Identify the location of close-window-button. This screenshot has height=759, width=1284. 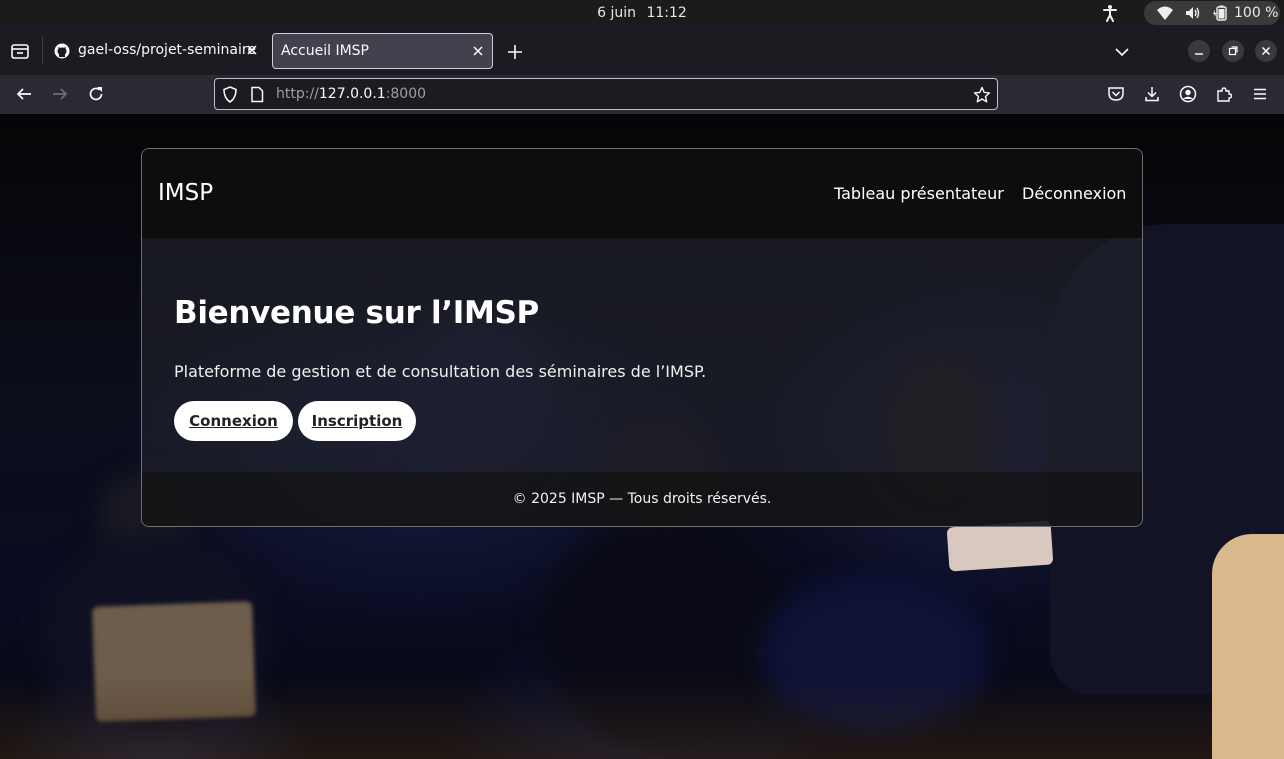
(1266, 51).